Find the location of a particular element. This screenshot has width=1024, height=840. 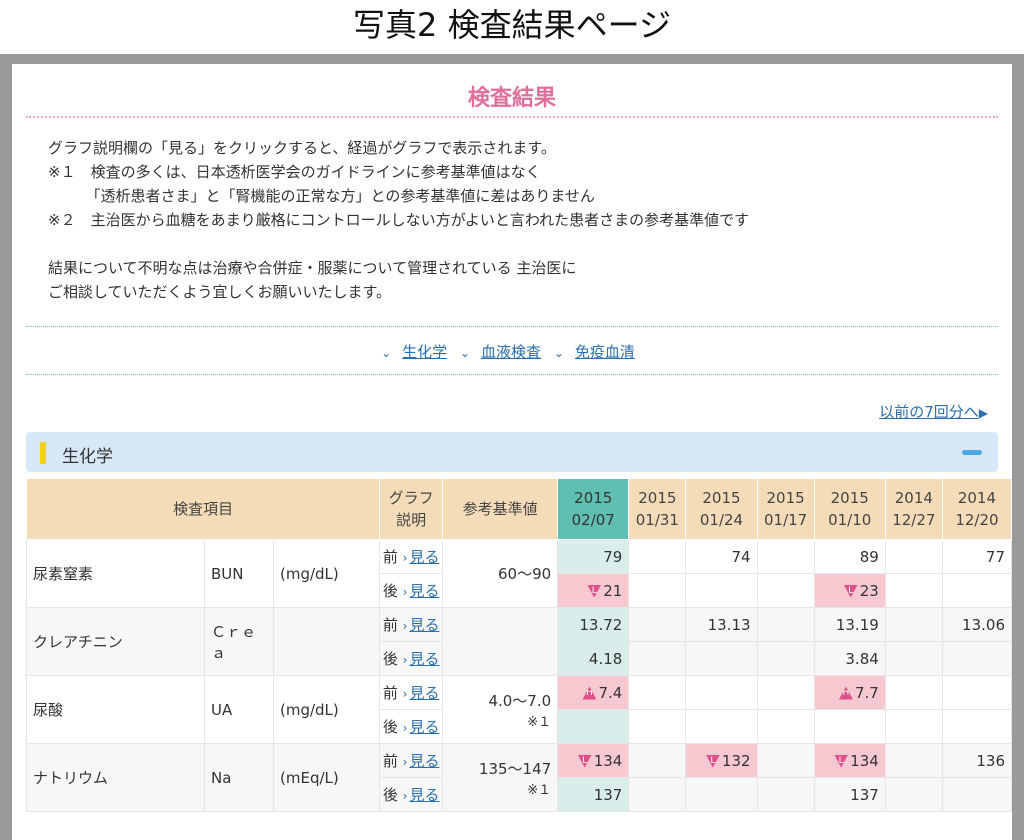

item-code: Ｃｒｅａ is located at coordinates (239, 641).